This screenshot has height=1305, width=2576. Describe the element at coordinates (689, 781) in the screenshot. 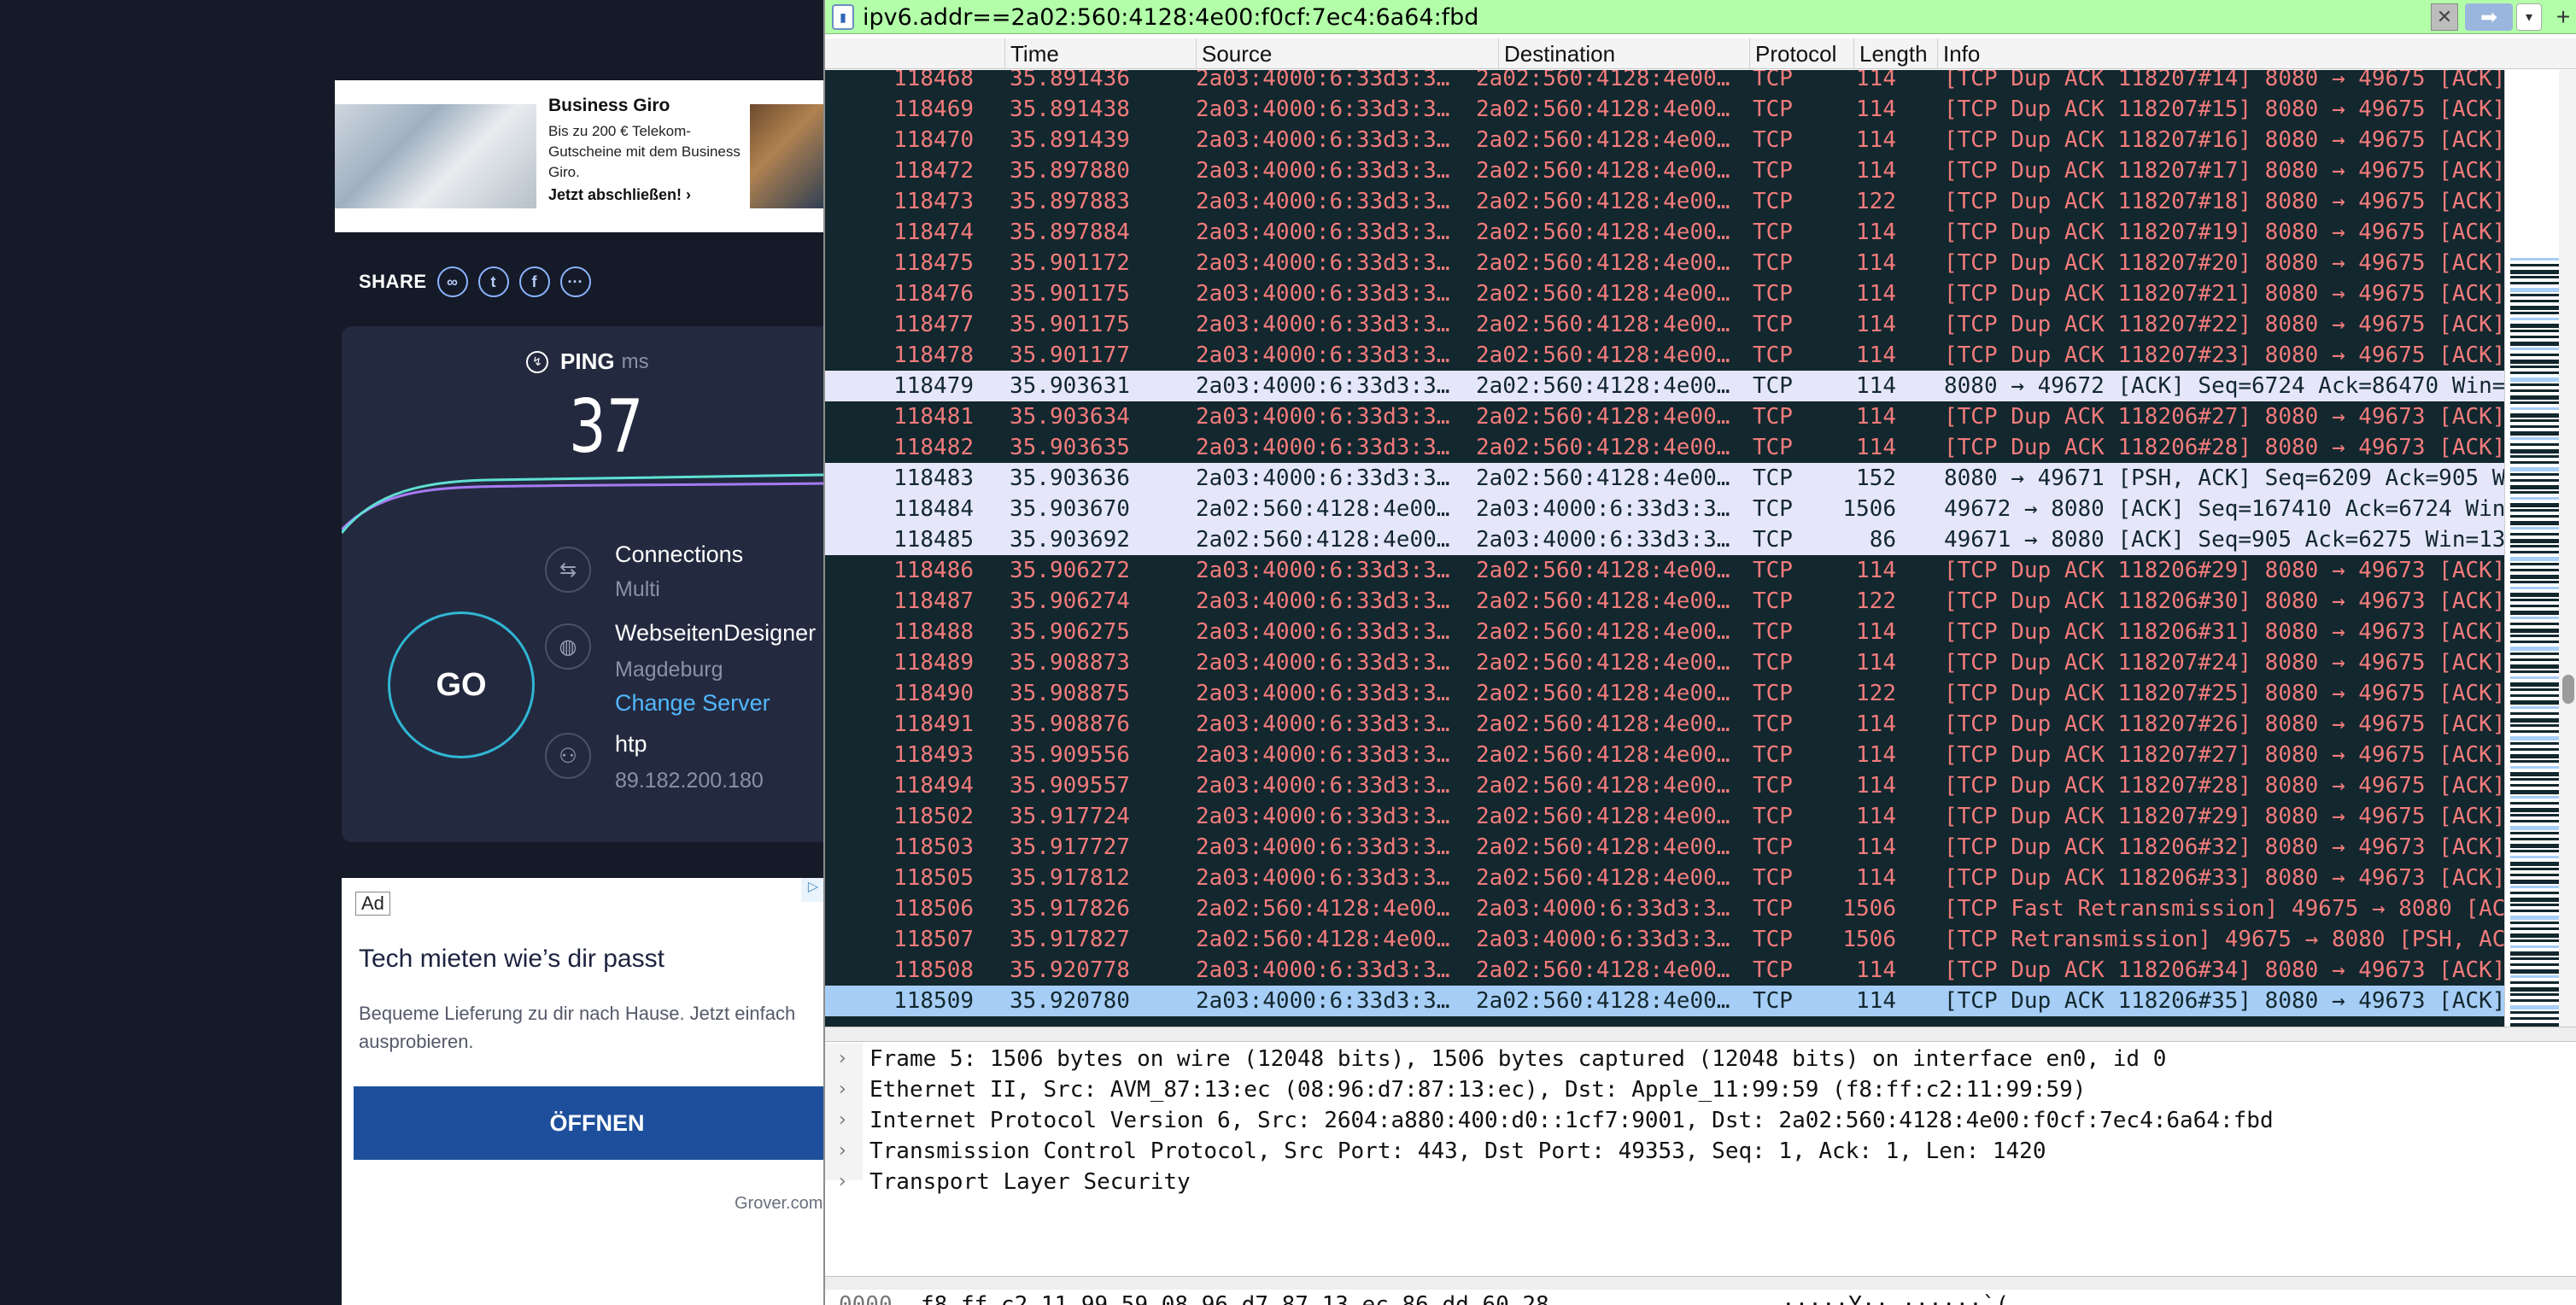

I see `provider-ip: 89.182.200.180` at that location.